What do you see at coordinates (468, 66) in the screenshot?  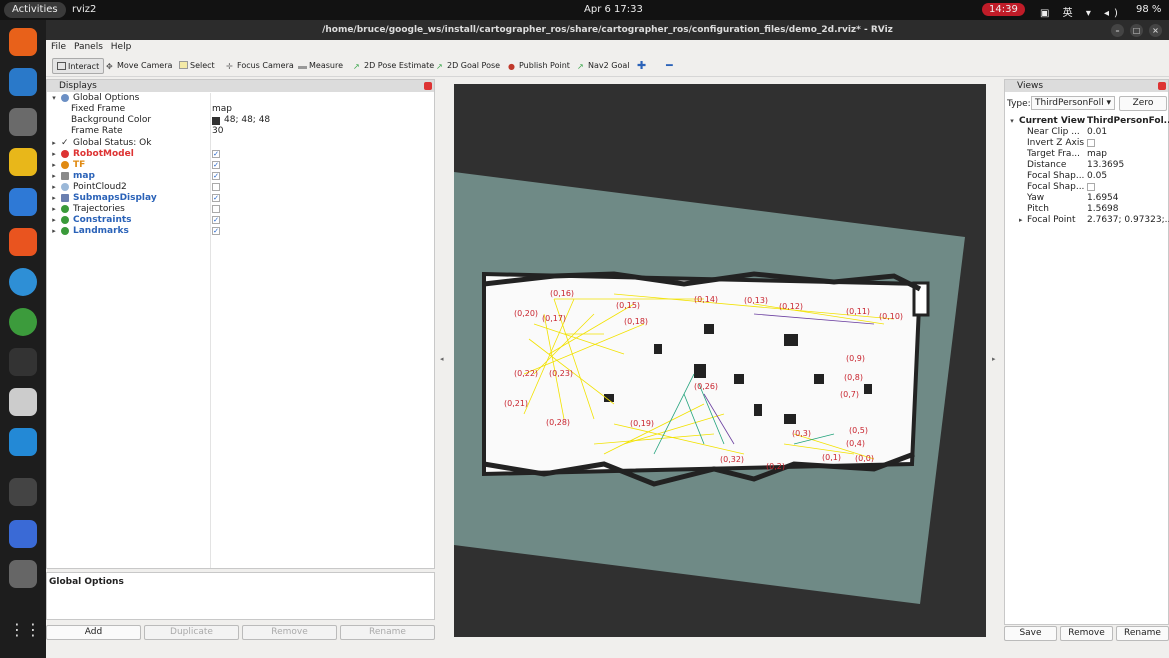 I see `tool-2d-goal-pose: ↗ 2D Goal Pose` at bounding box center [468, 66].